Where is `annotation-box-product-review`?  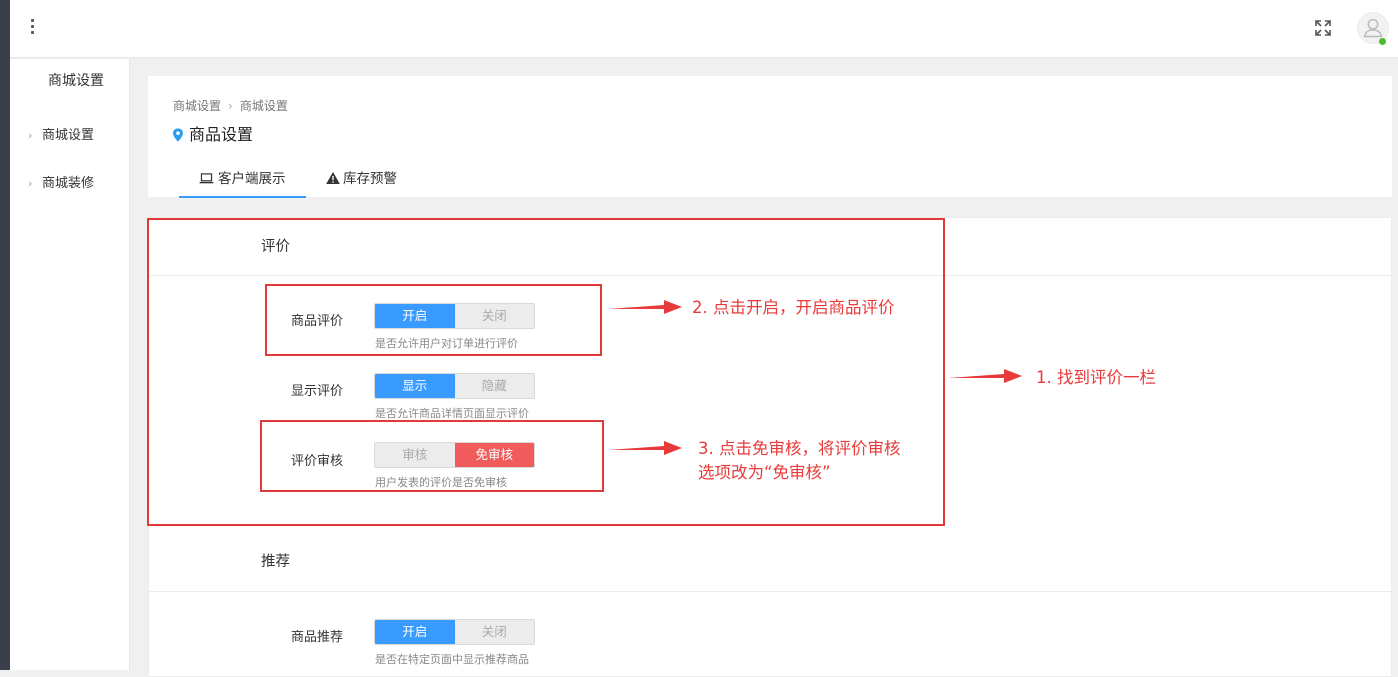
annotation-box-product-review is located at coordinates (433, 320).